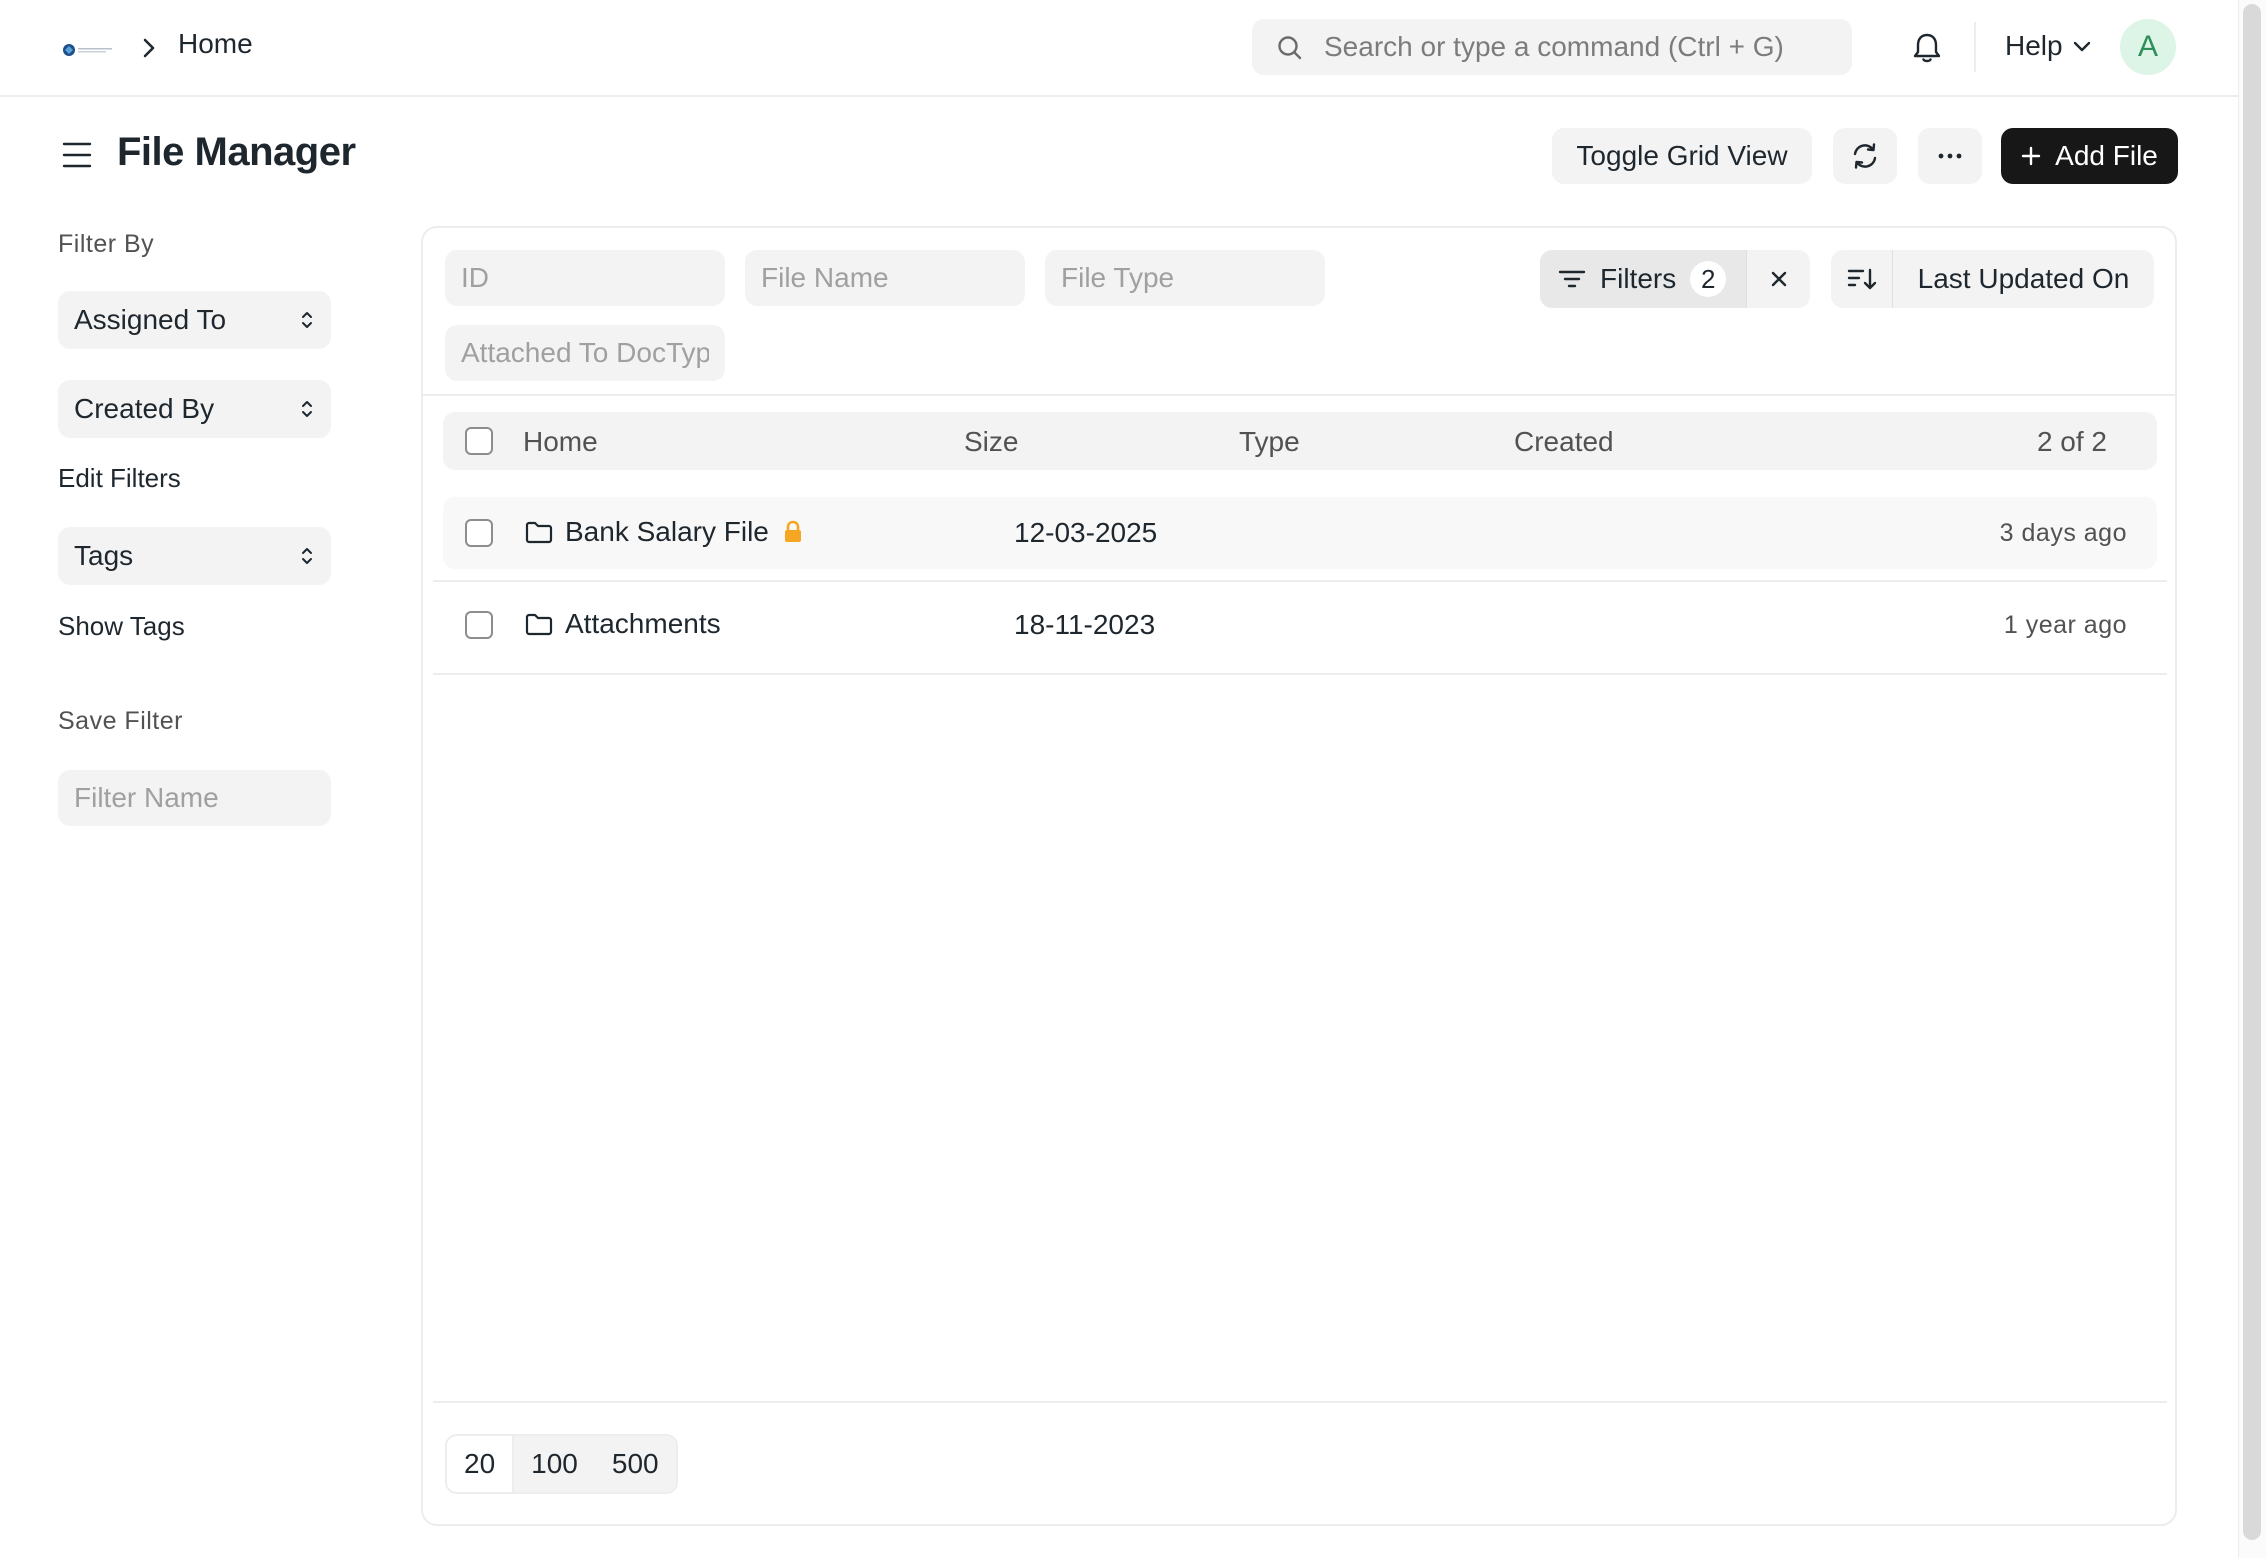 This screenshot has width=2266, height=1558. Describe the element at coordinates (150, 319) in the screenshot. I see `assigned-to-label: Assigned To` at that location.